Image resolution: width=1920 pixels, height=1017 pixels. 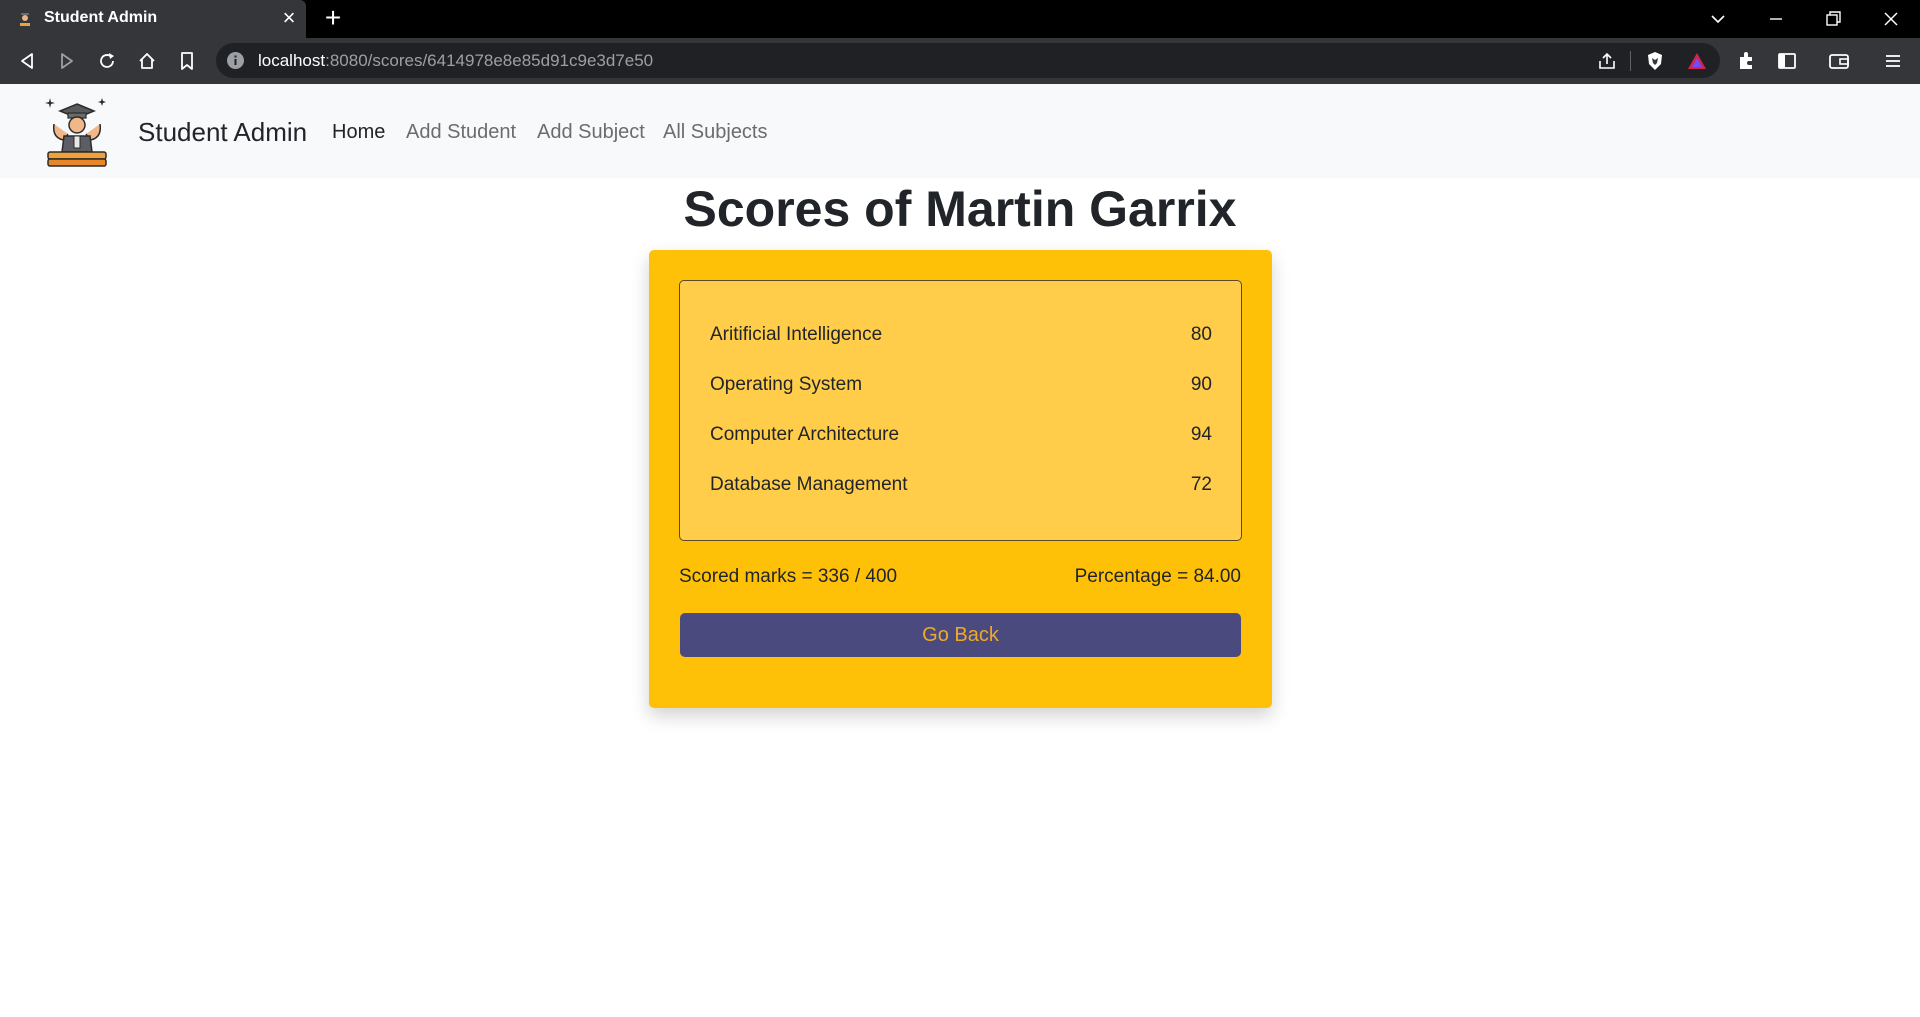 I want to click on go-back-button: Go Back, so click(x=960, y=635).